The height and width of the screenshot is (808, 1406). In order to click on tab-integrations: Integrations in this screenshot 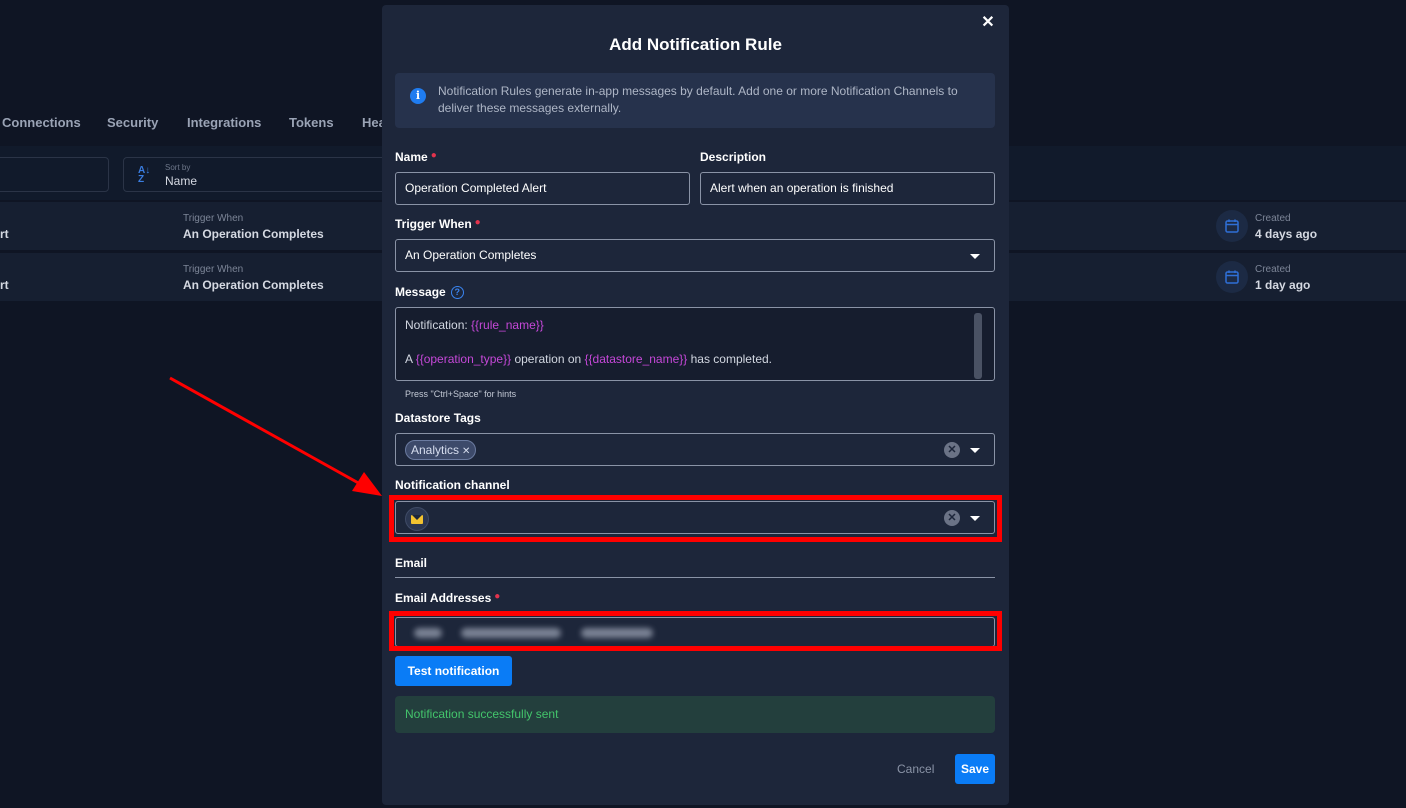, I will do `click(224, 122)`.